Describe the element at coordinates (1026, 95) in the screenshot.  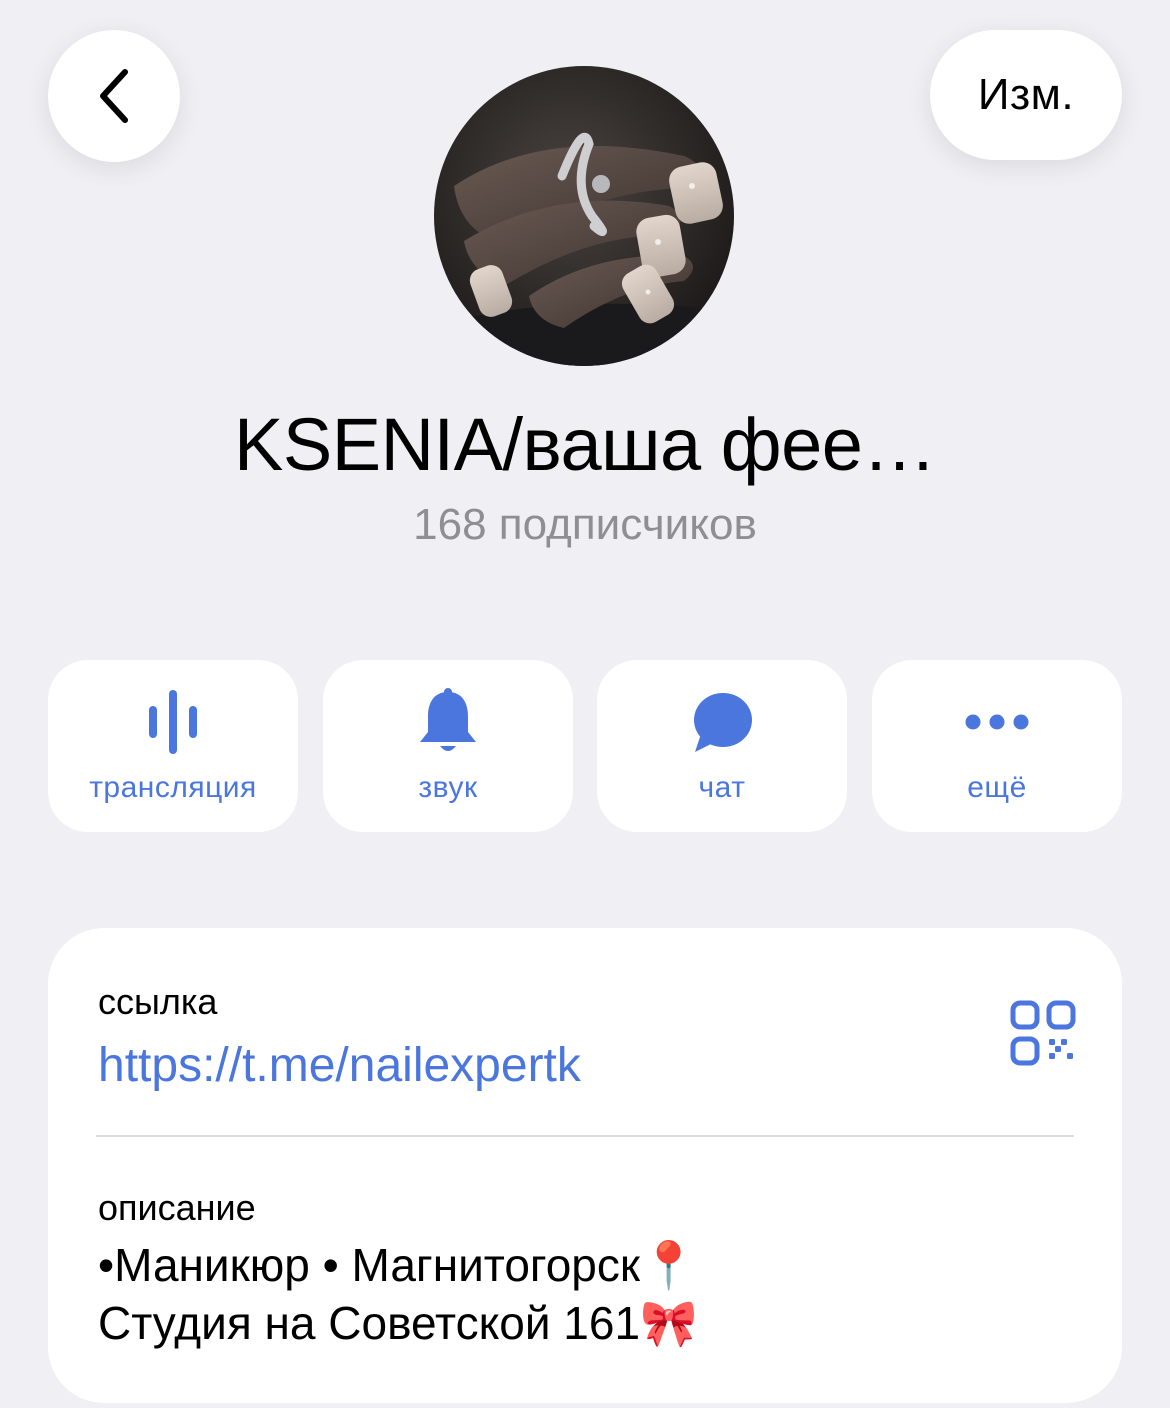
I see `edit-button: Изм.` at that location.